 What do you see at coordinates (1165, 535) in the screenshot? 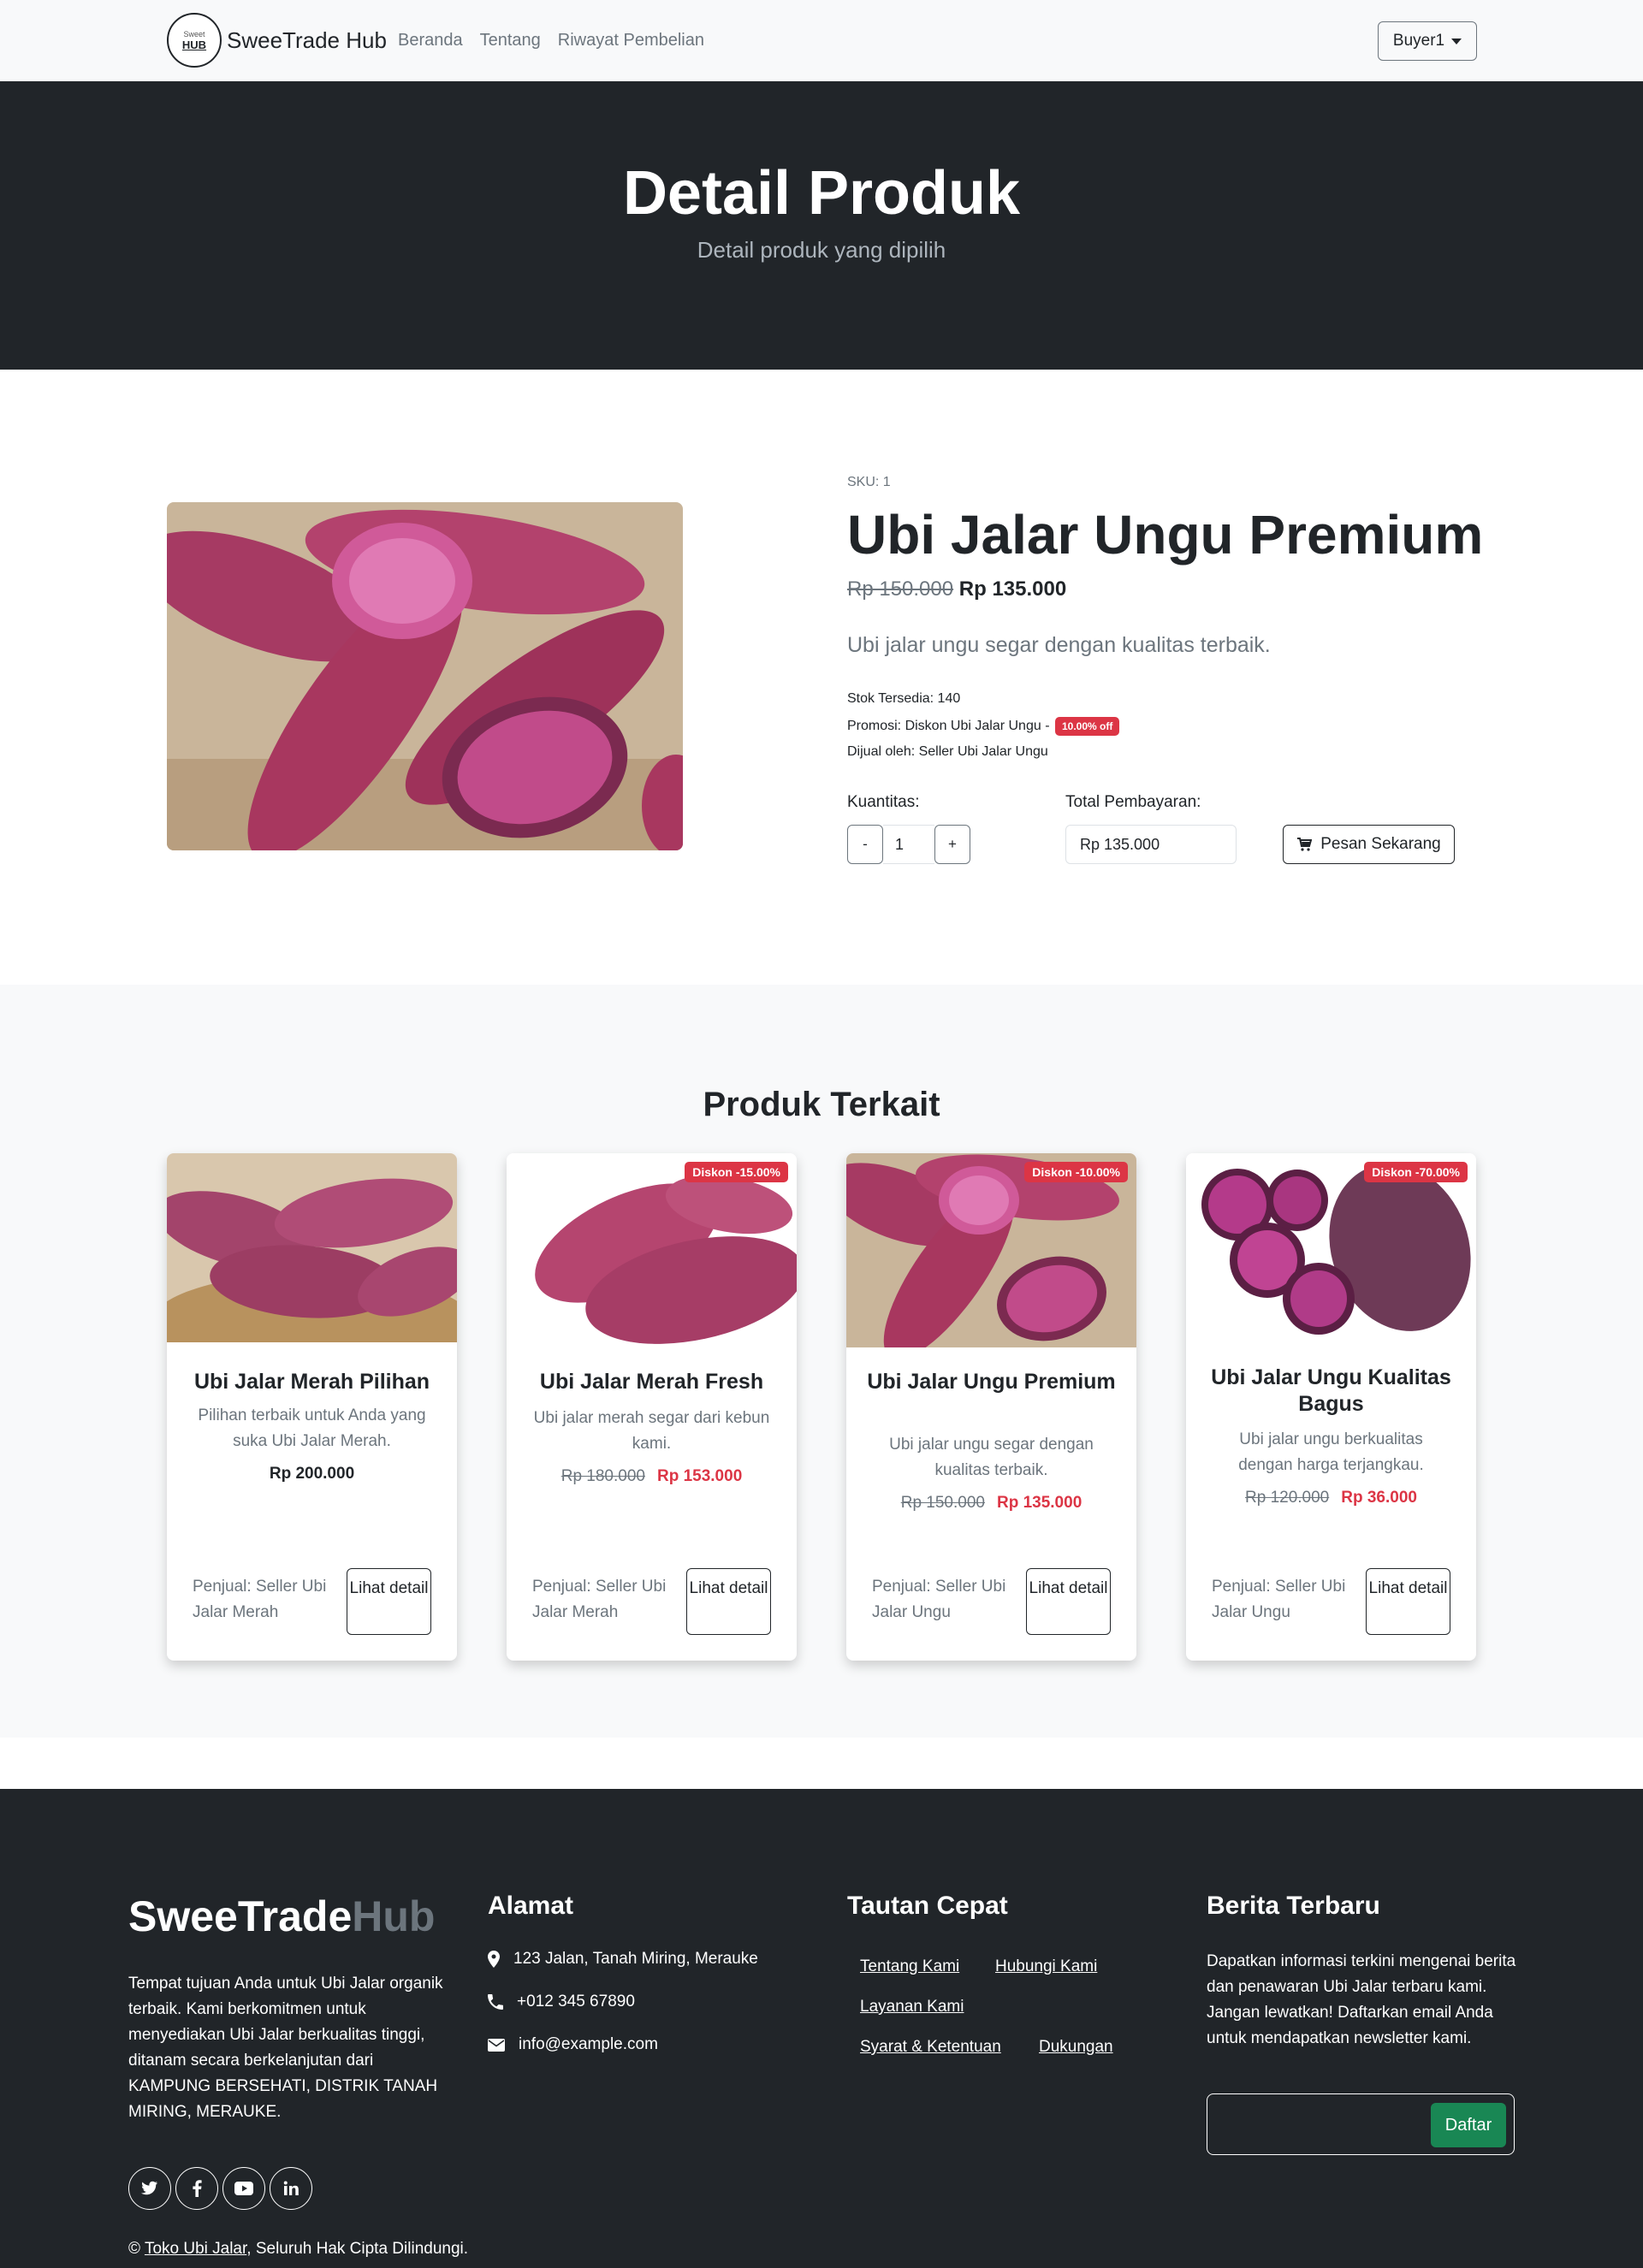
I see `product-name: Ubi Jalar Ungu Premium` at bounding box center [1165, 535].